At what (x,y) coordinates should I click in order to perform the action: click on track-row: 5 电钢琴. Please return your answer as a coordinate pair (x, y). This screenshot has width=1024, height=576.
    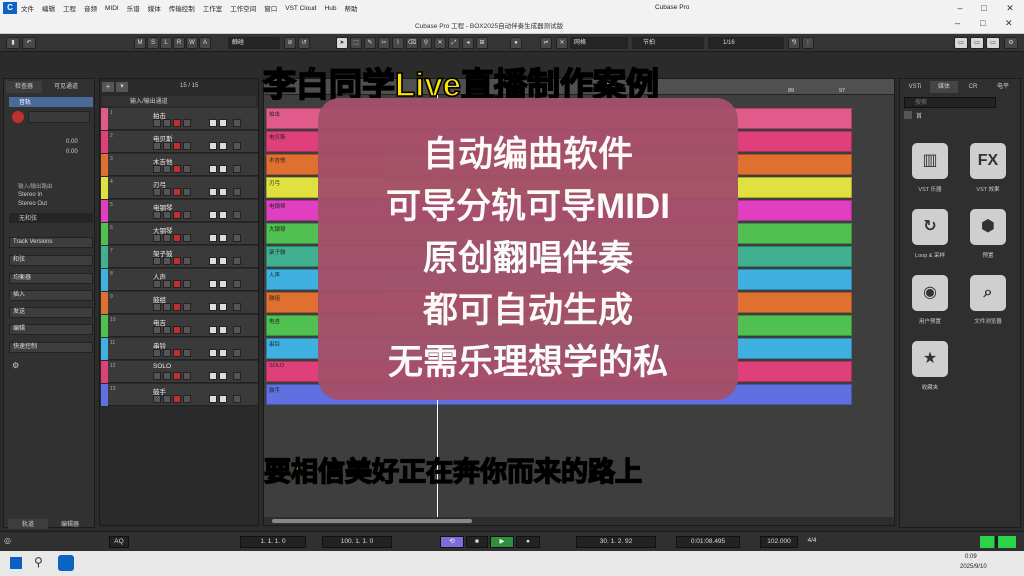
    Looking at the image, I should click on (179, 211).